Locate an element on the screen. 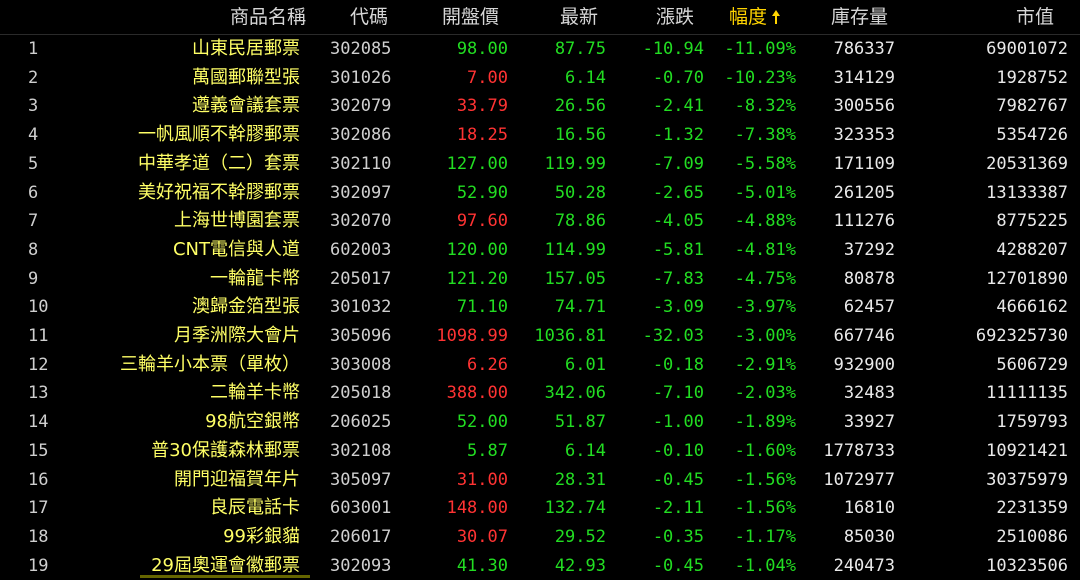  product-code: 302070 is located at coordinates (361, 221).